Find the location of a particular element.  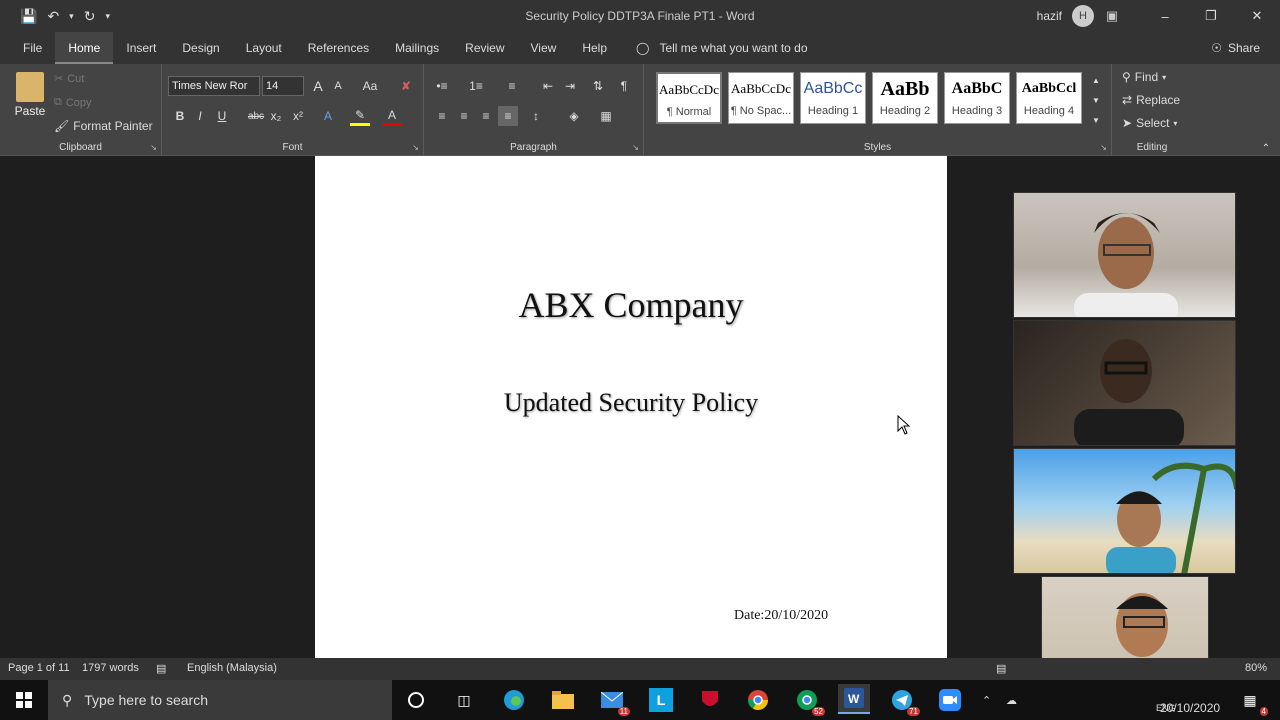

line-spacing-icon: ↕ is located at coordinates (536, 116).